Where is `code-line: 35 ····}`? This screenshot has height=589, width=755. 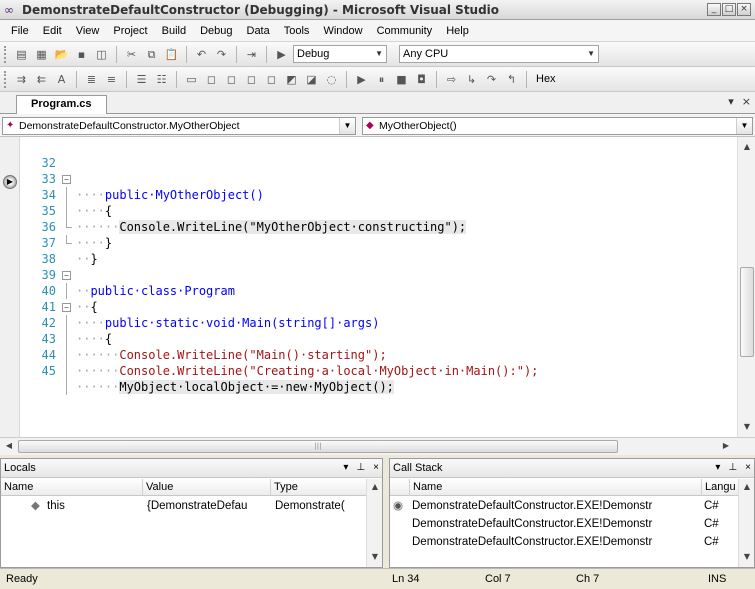
code-line: 35 ····} is located at coordinates (378, 218).